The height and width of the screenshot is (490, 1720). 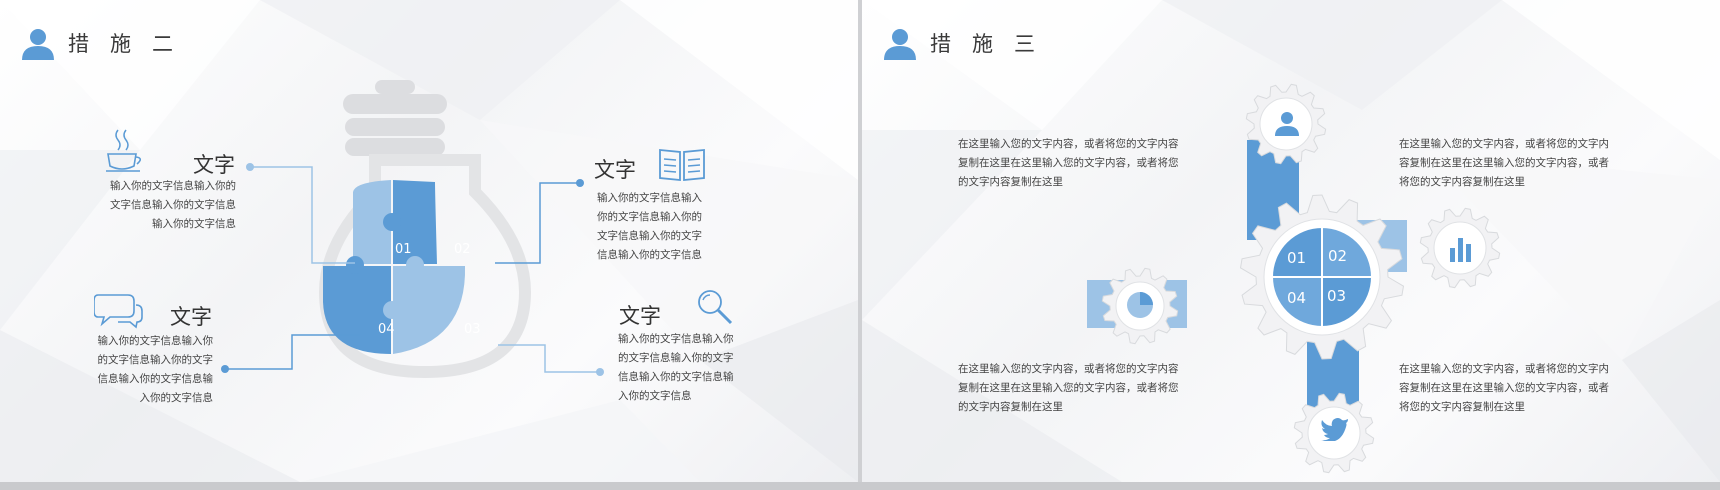 I want to click on text-line: 文字信息输入你的文字信息, so click(x=173, y=205).